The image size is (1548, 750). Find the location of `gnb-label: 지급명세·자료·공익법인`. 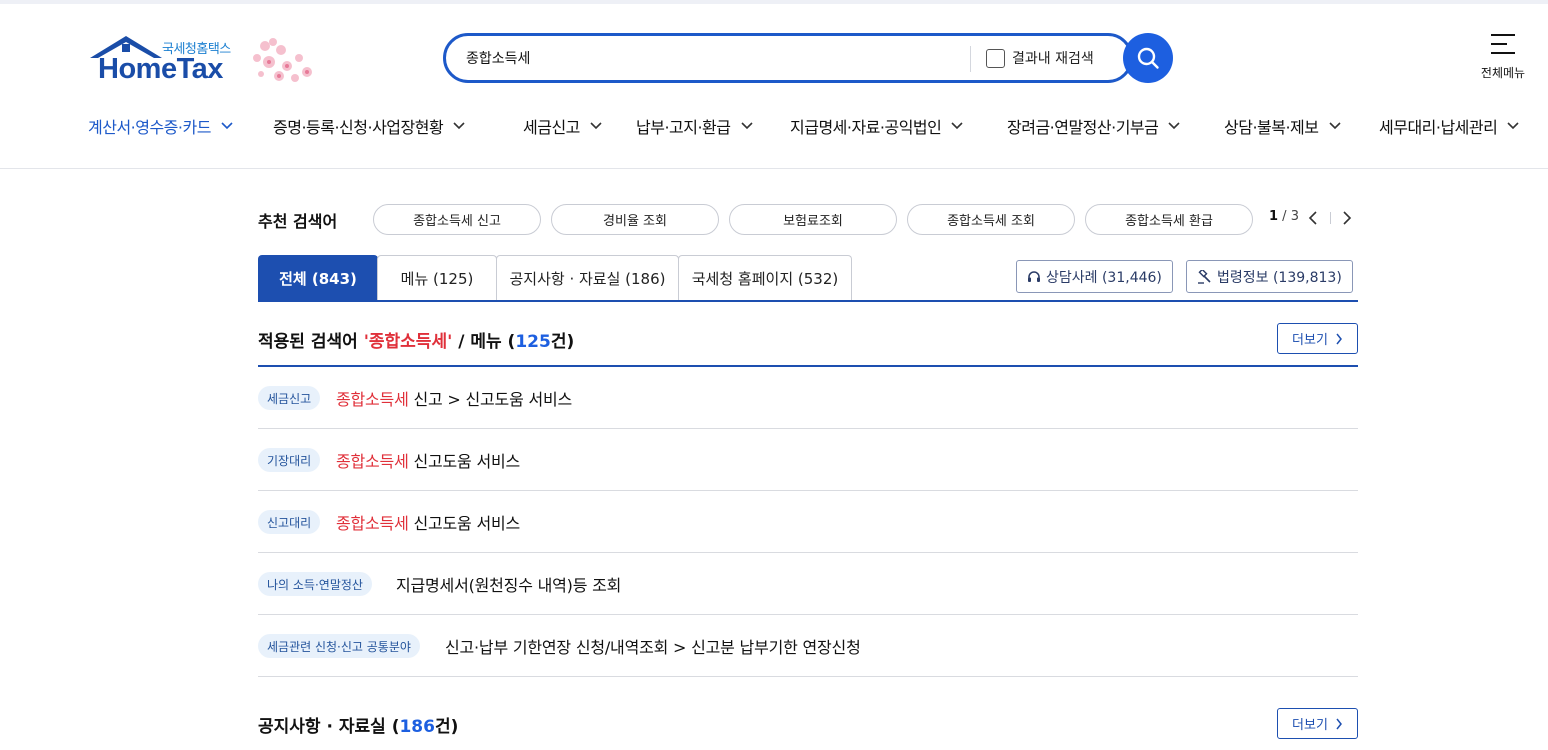

gnb-label: 지급명세·자료·공익법인 is located at coordinates (866, 127).